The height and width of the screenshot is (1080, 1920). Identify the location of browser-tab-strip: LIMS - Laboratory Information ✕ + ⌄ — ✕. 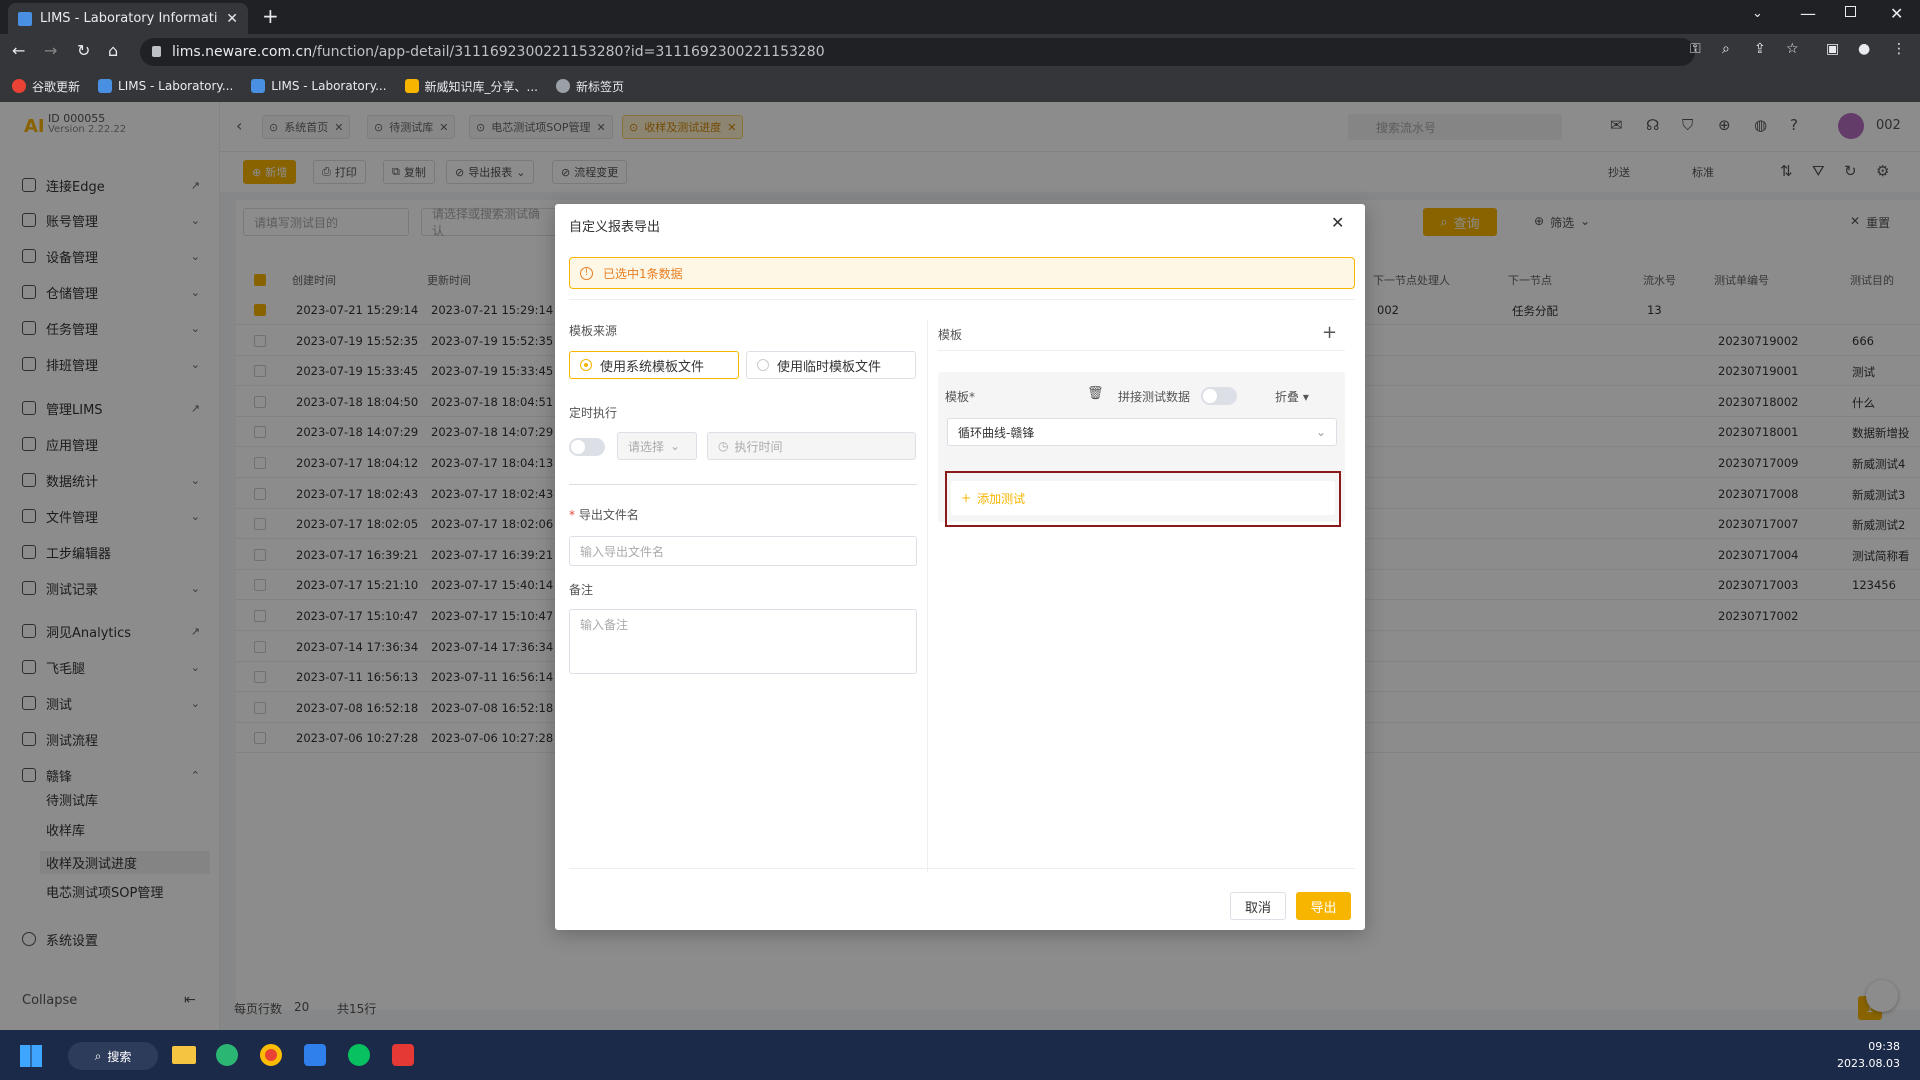
(960, 17).